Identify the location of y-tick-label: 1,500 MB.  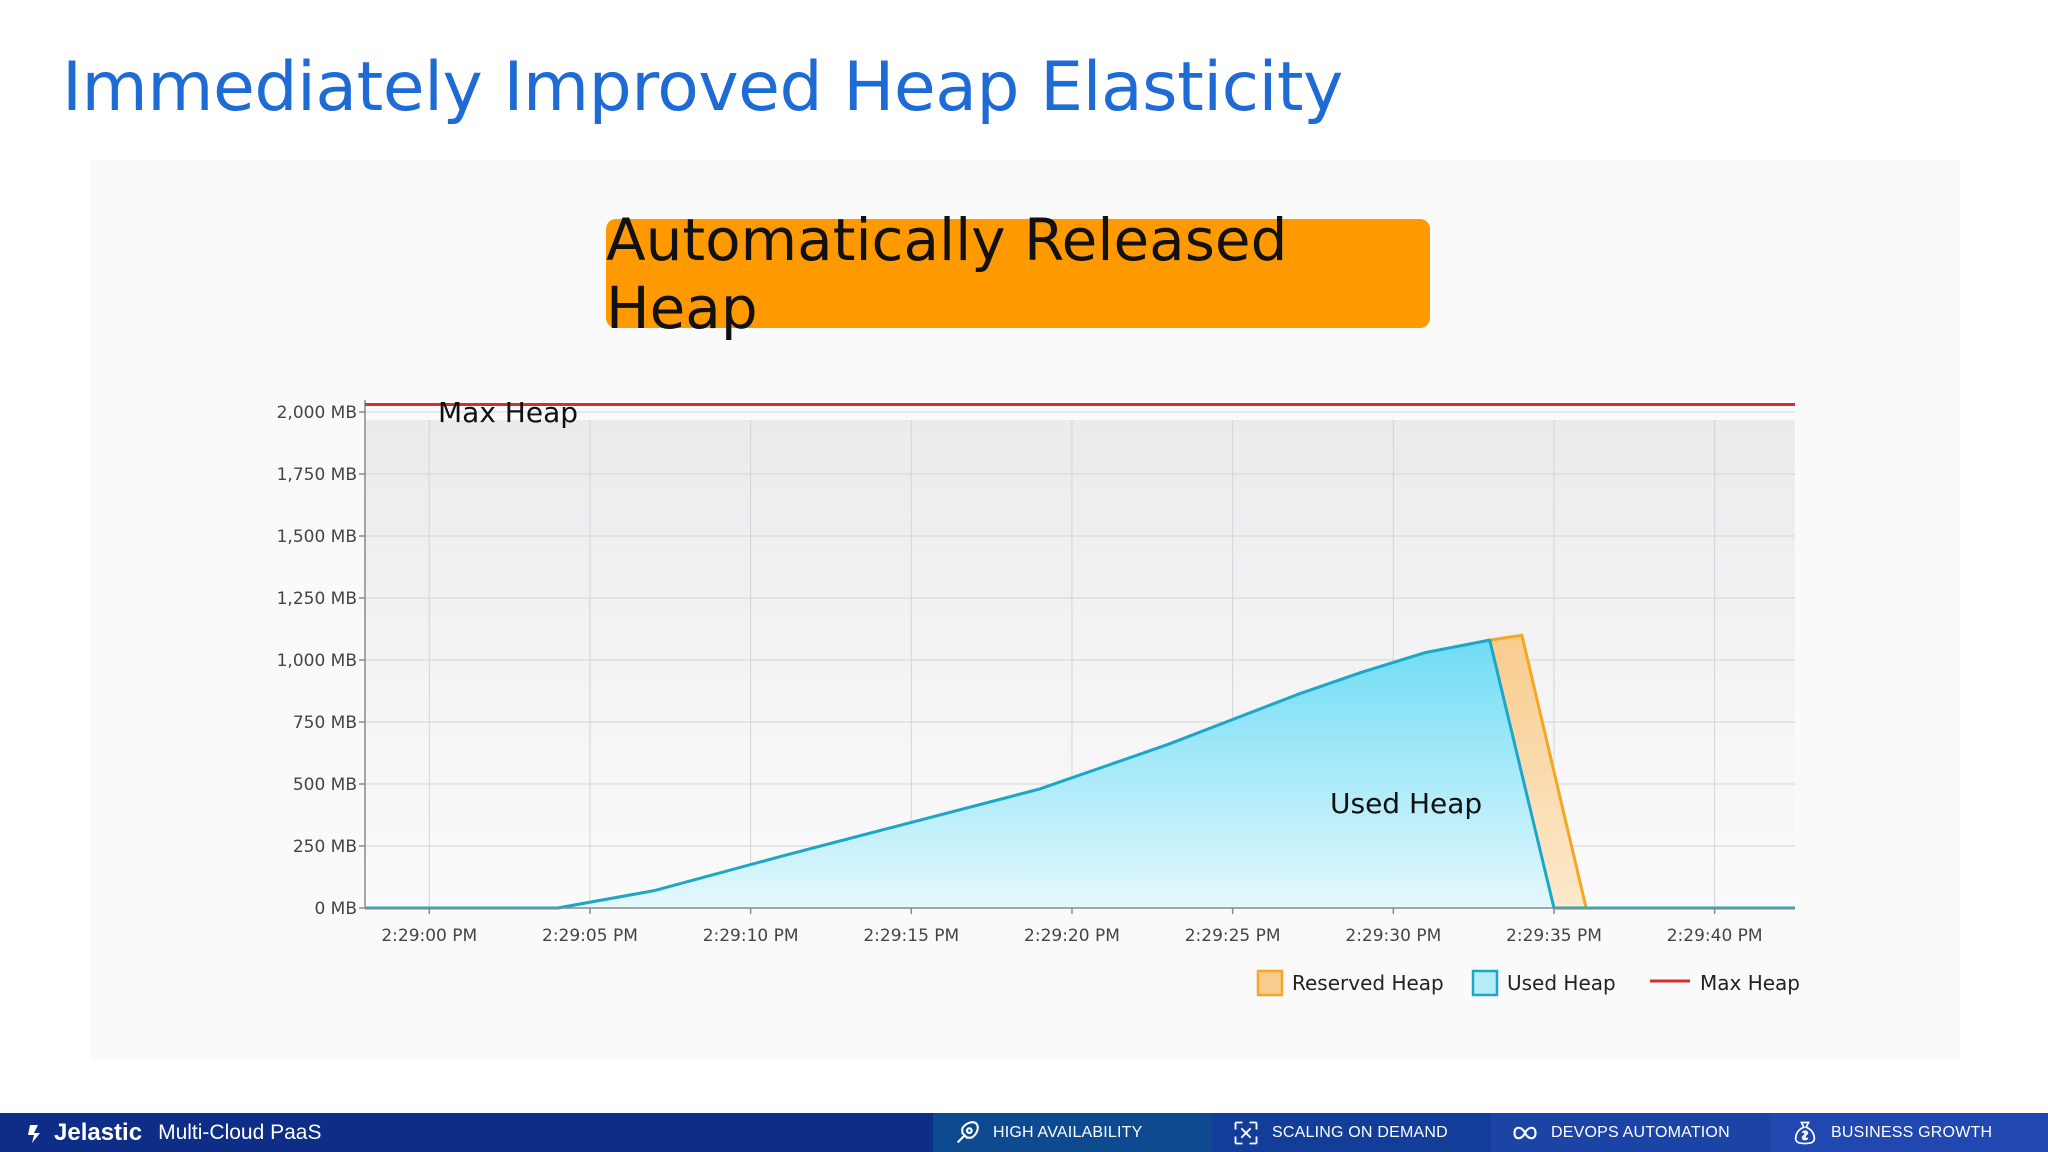
(317, 537).